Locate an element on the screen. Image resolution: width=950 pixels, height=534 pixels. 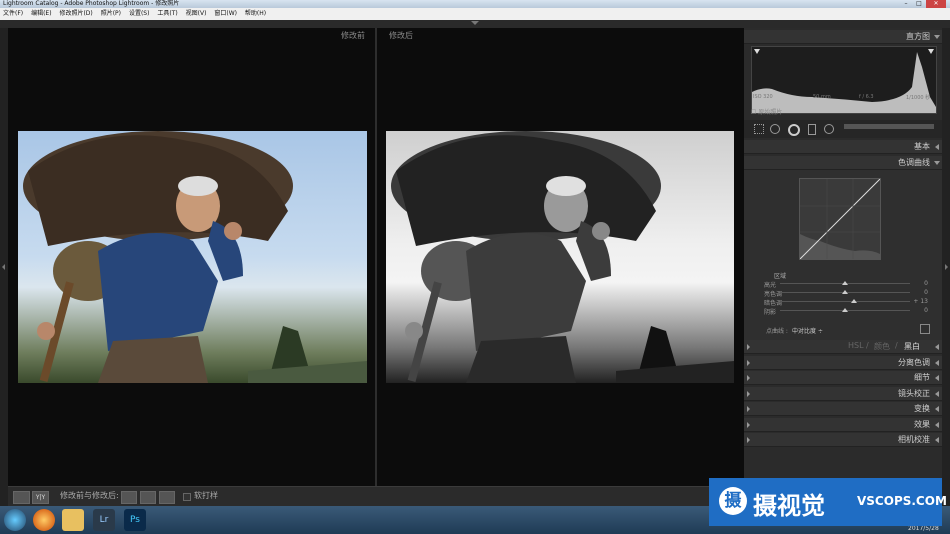
bottom-toolbar: Y|Y 修改前与修改后: 软打样 is located at coordinates (376, 496).